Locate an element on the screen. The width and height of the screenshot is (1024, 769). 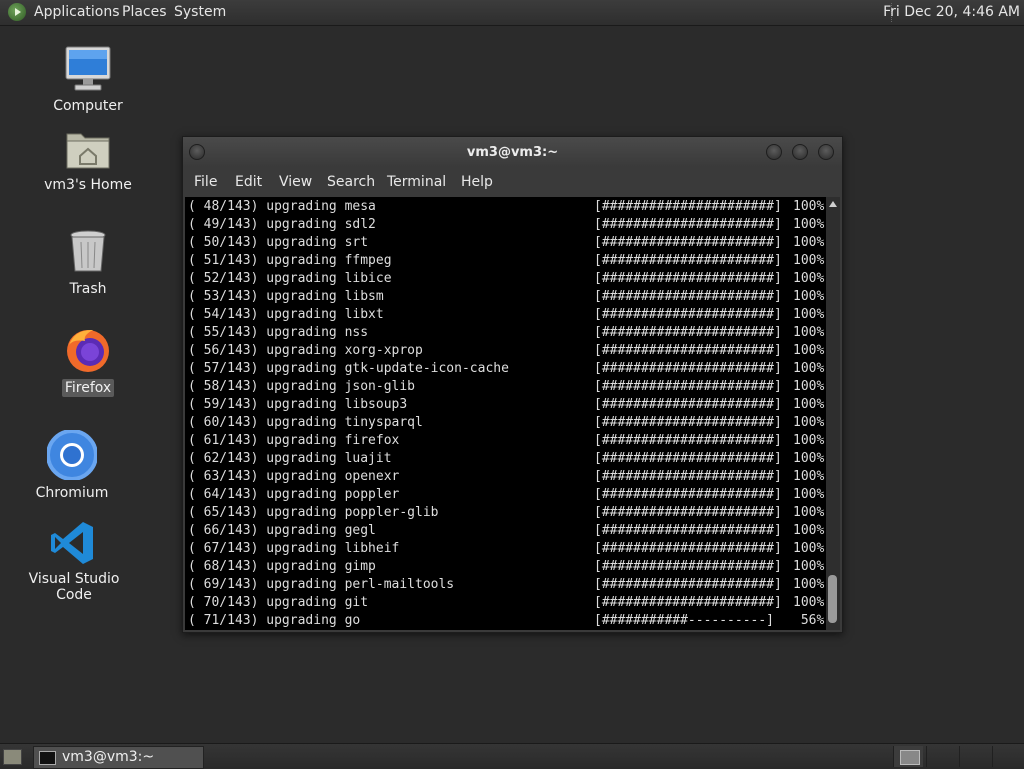
menu-system-label: System is located at coordinates (200, 12).